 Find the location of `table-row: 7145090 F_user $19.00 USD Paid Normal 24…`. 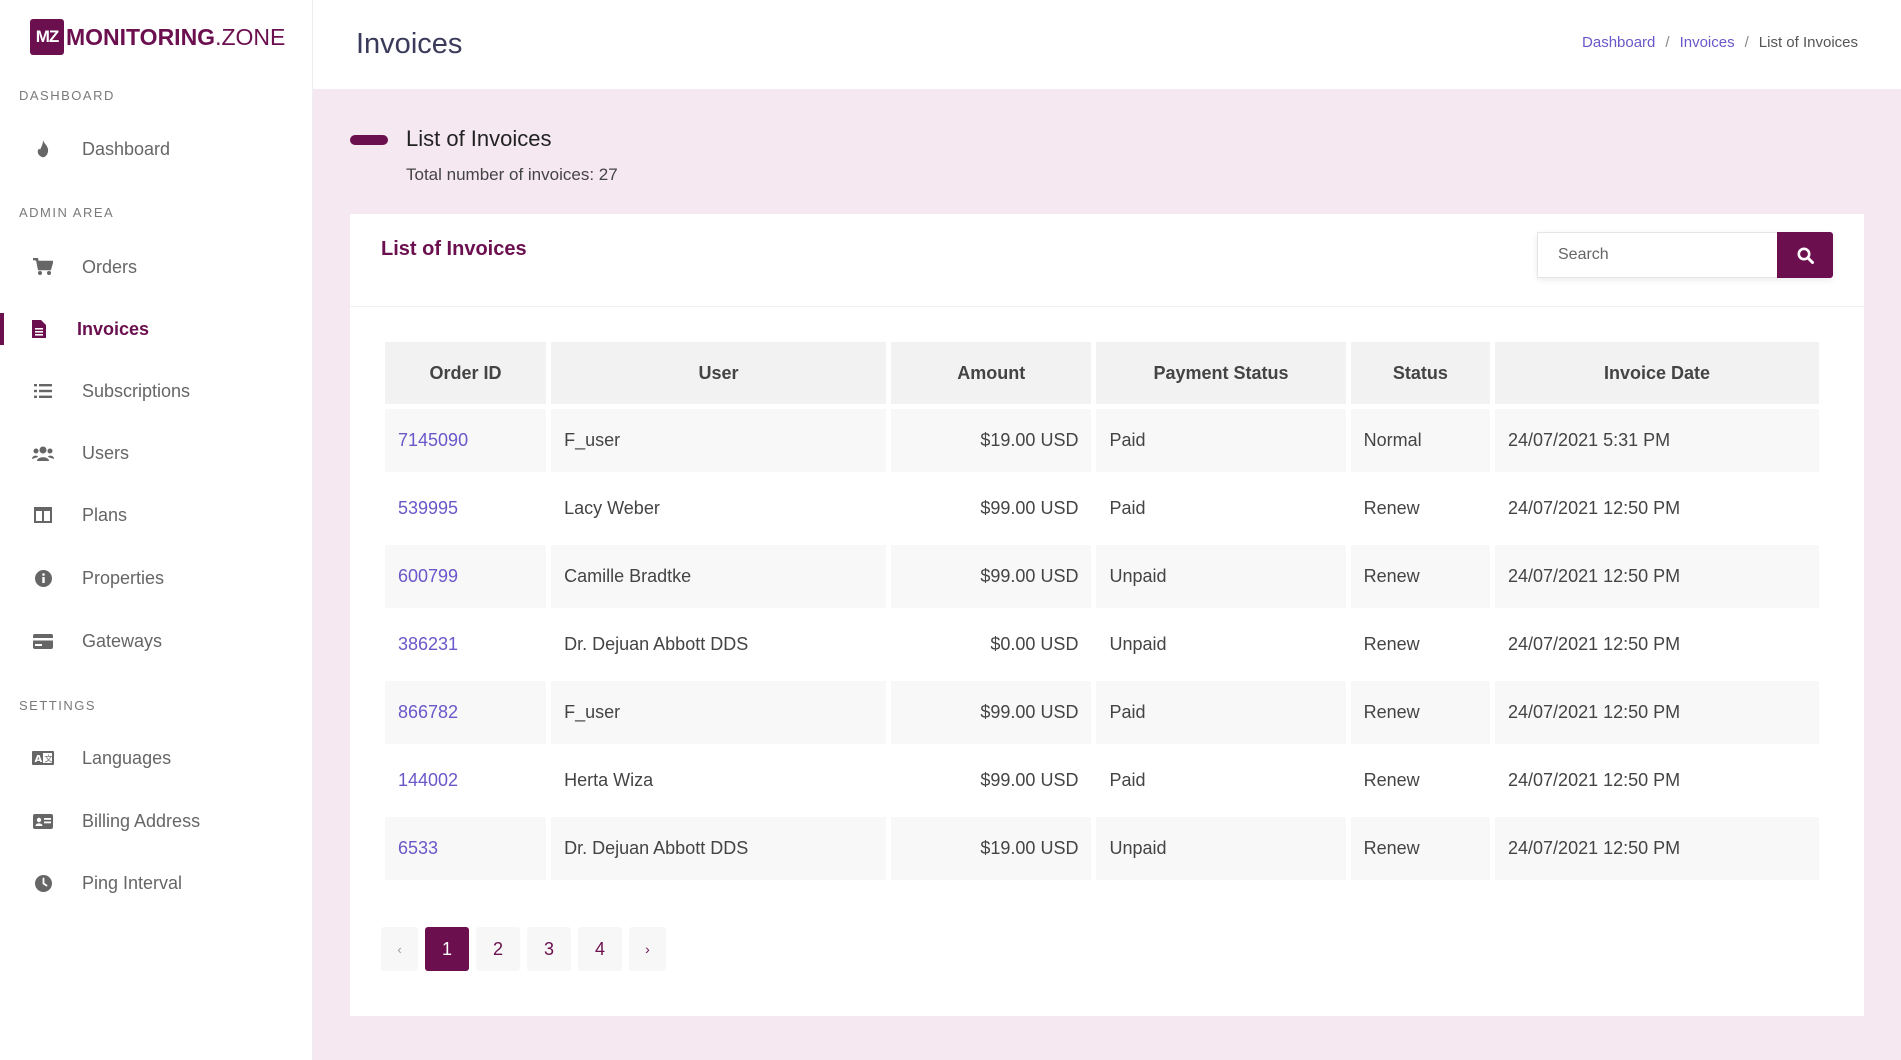

table-row: 7145090 F_user $19.00 USD Paid Normal 24… is located at coordinates (1102, 440).